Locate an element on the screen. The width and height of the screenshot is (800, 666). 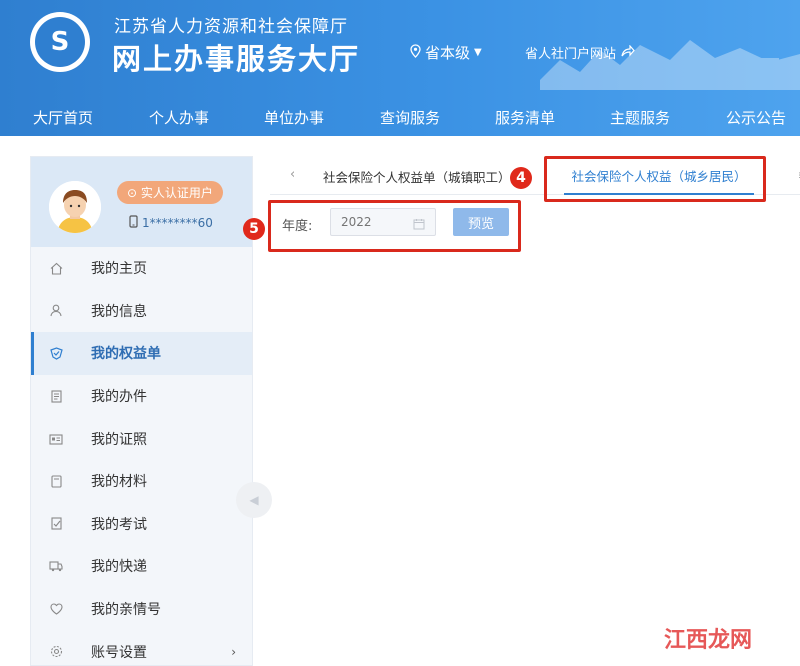
phone-number: 1********60 is located at coordinates (177, 223).